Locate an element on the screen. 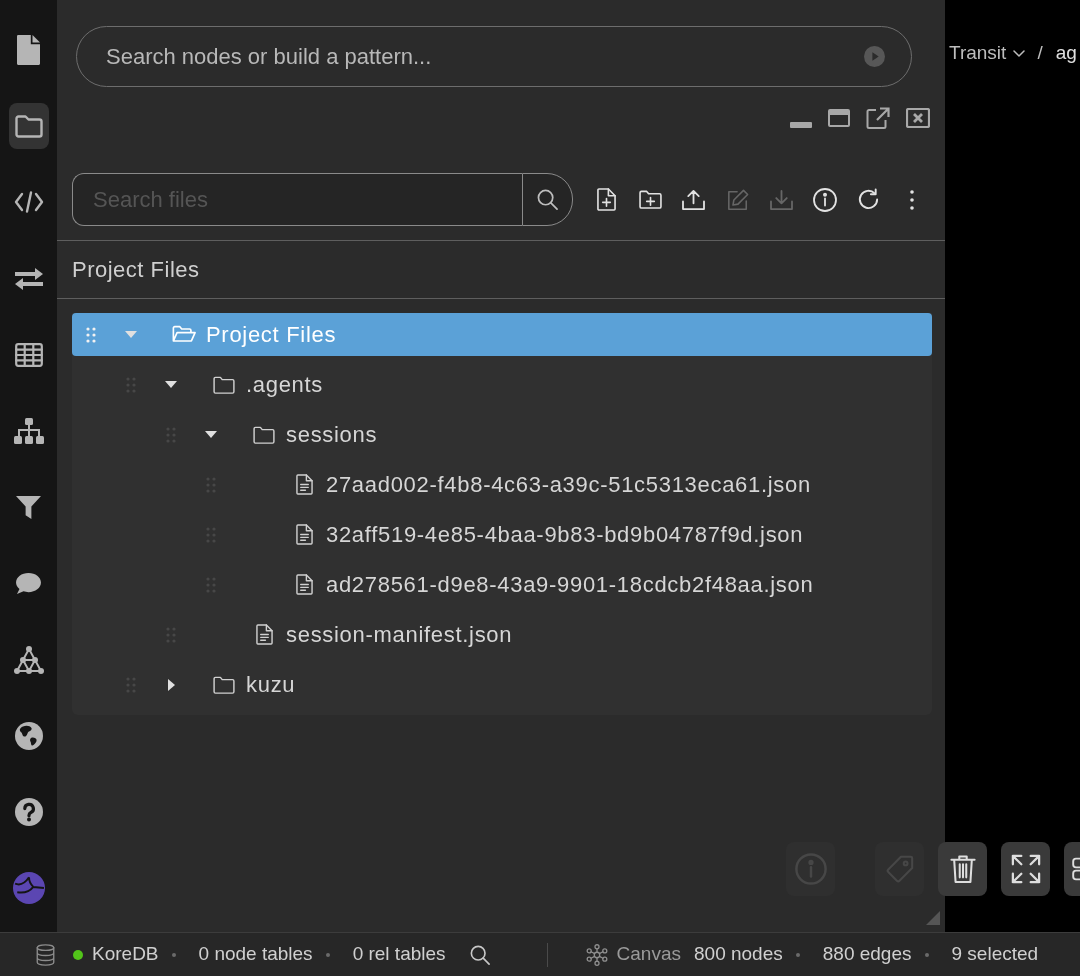 The image size is (1080, 976). tree-item-label: .agents is located at coordinates (285, 385).